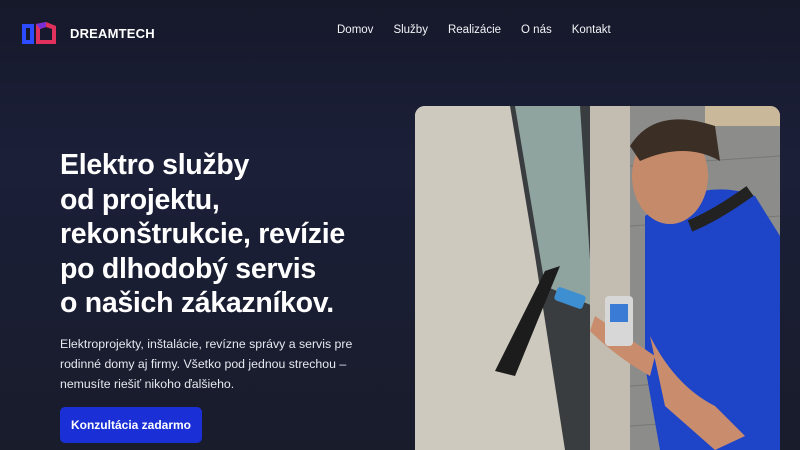  Describe the element at coordinates (591, 30) in the screenshot. I see `nav-item-kontakt: Kontakt` at that location.